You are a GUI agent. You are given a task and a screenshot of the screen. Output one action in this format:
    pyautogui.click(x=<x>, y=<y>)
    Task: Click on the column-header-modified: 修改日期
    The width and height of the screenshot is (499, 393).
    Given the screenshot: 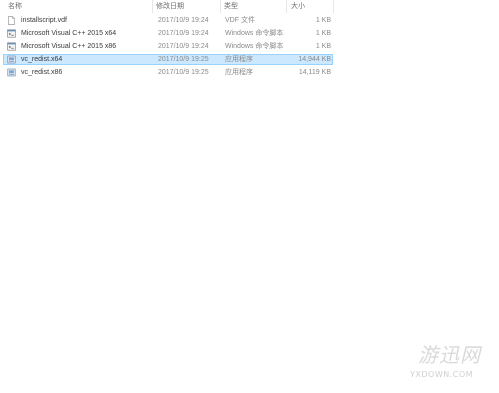 What is the action you would take?
    pyautogui.click(x=170, y=6)
    